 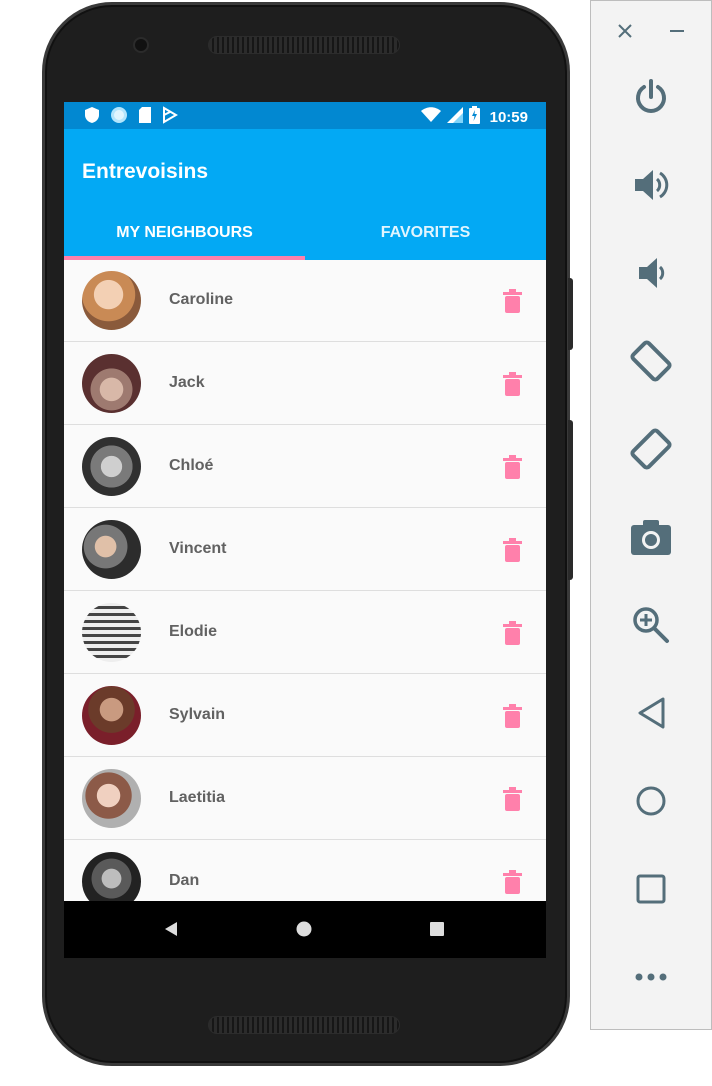 I want to click on home-button, so click(x=651, y=801).